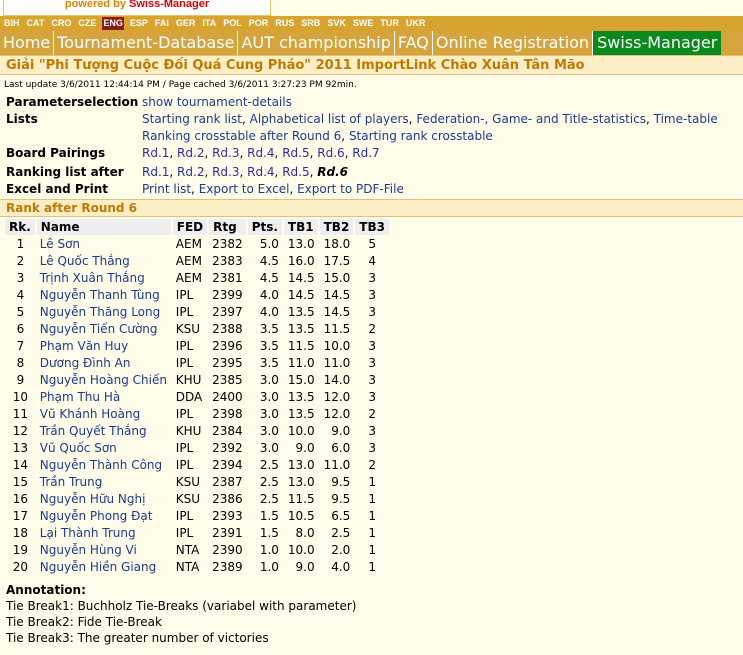 This screenshot has width=743, height=655. Describe the element at coordinates (190, 345) in the screenshot. I see `cell-fed: IPL` at that location.